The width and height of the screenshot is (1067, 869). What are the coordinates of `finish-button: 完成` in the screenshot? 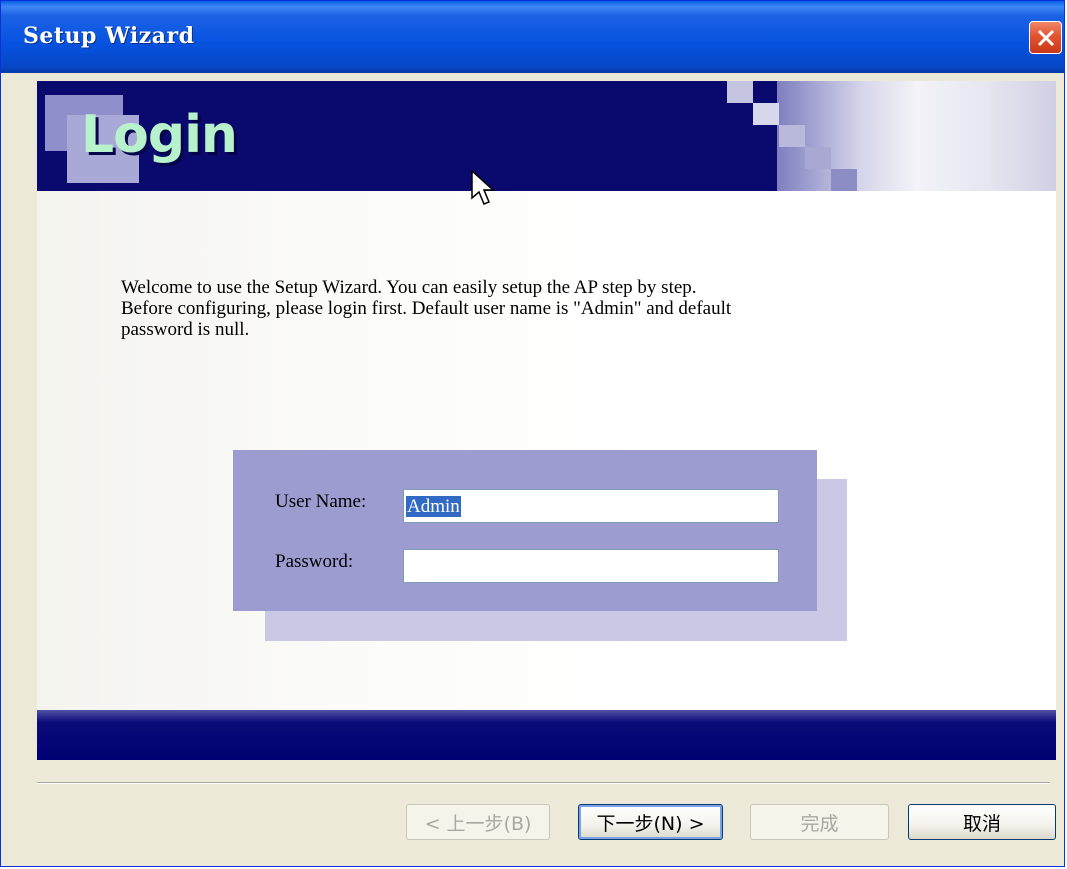 It's located at (819, 822).